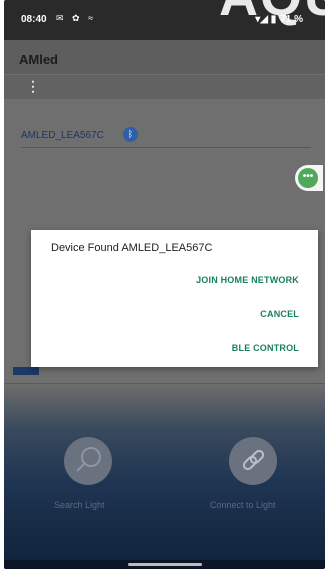 The image size is (329, 569). I want to click on device-name: AMLED_LEA567C, so click(62, 135).